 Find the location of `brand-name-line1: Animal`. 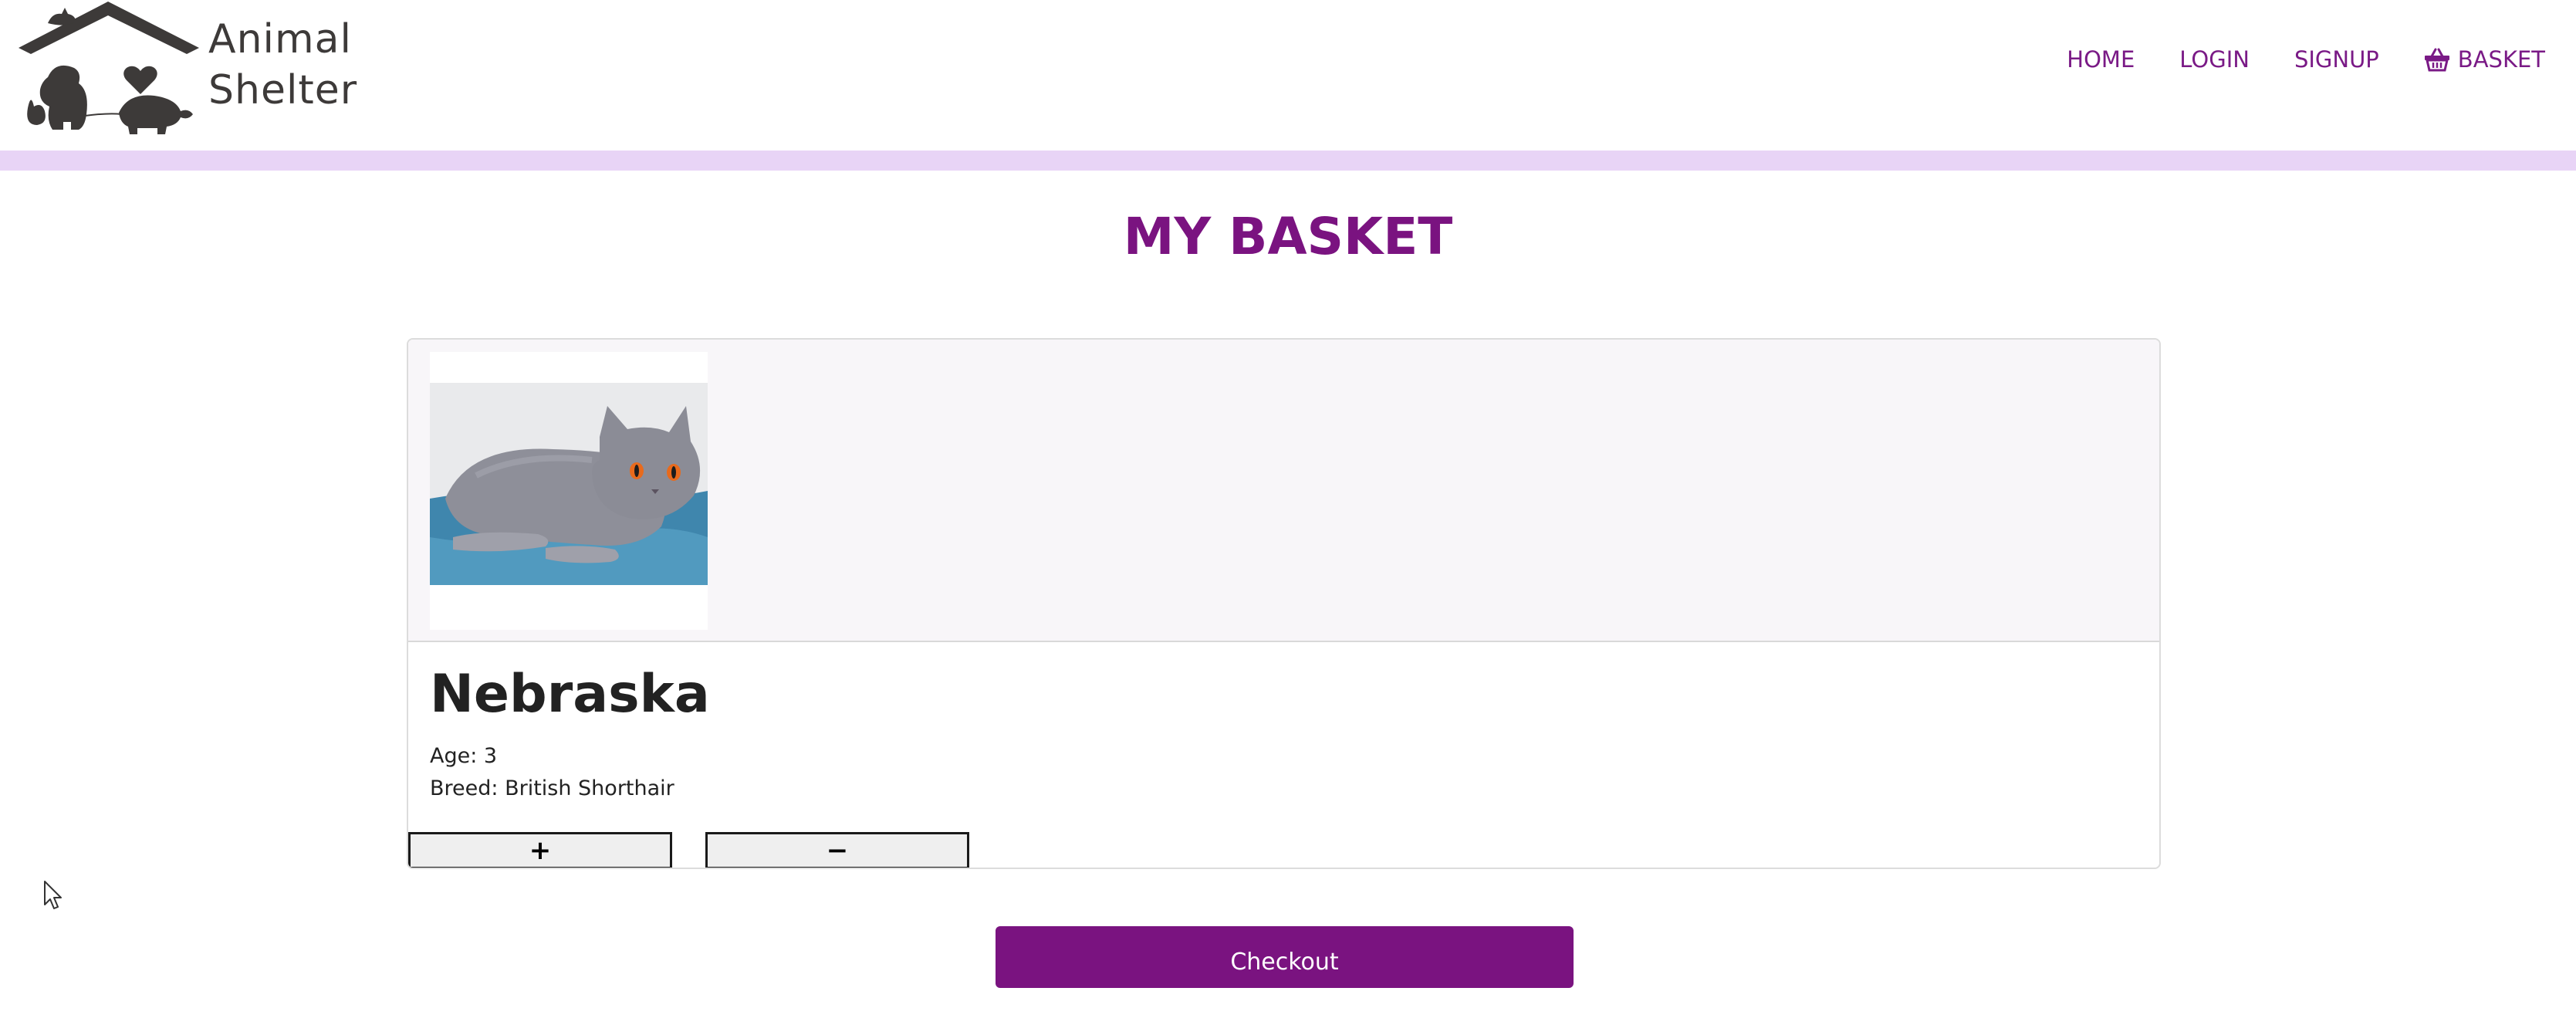

brand-name-line1: Animal is located at coordinates (280, 40).